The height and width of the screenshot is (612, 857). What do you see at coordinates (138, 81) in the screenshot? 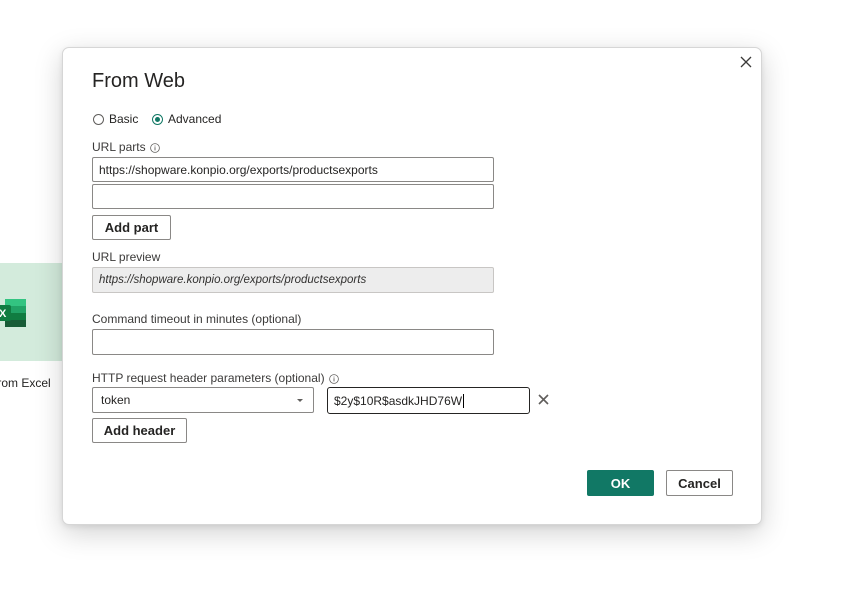
I see `dialog-title: From Web` at bounding box center [138, 81].